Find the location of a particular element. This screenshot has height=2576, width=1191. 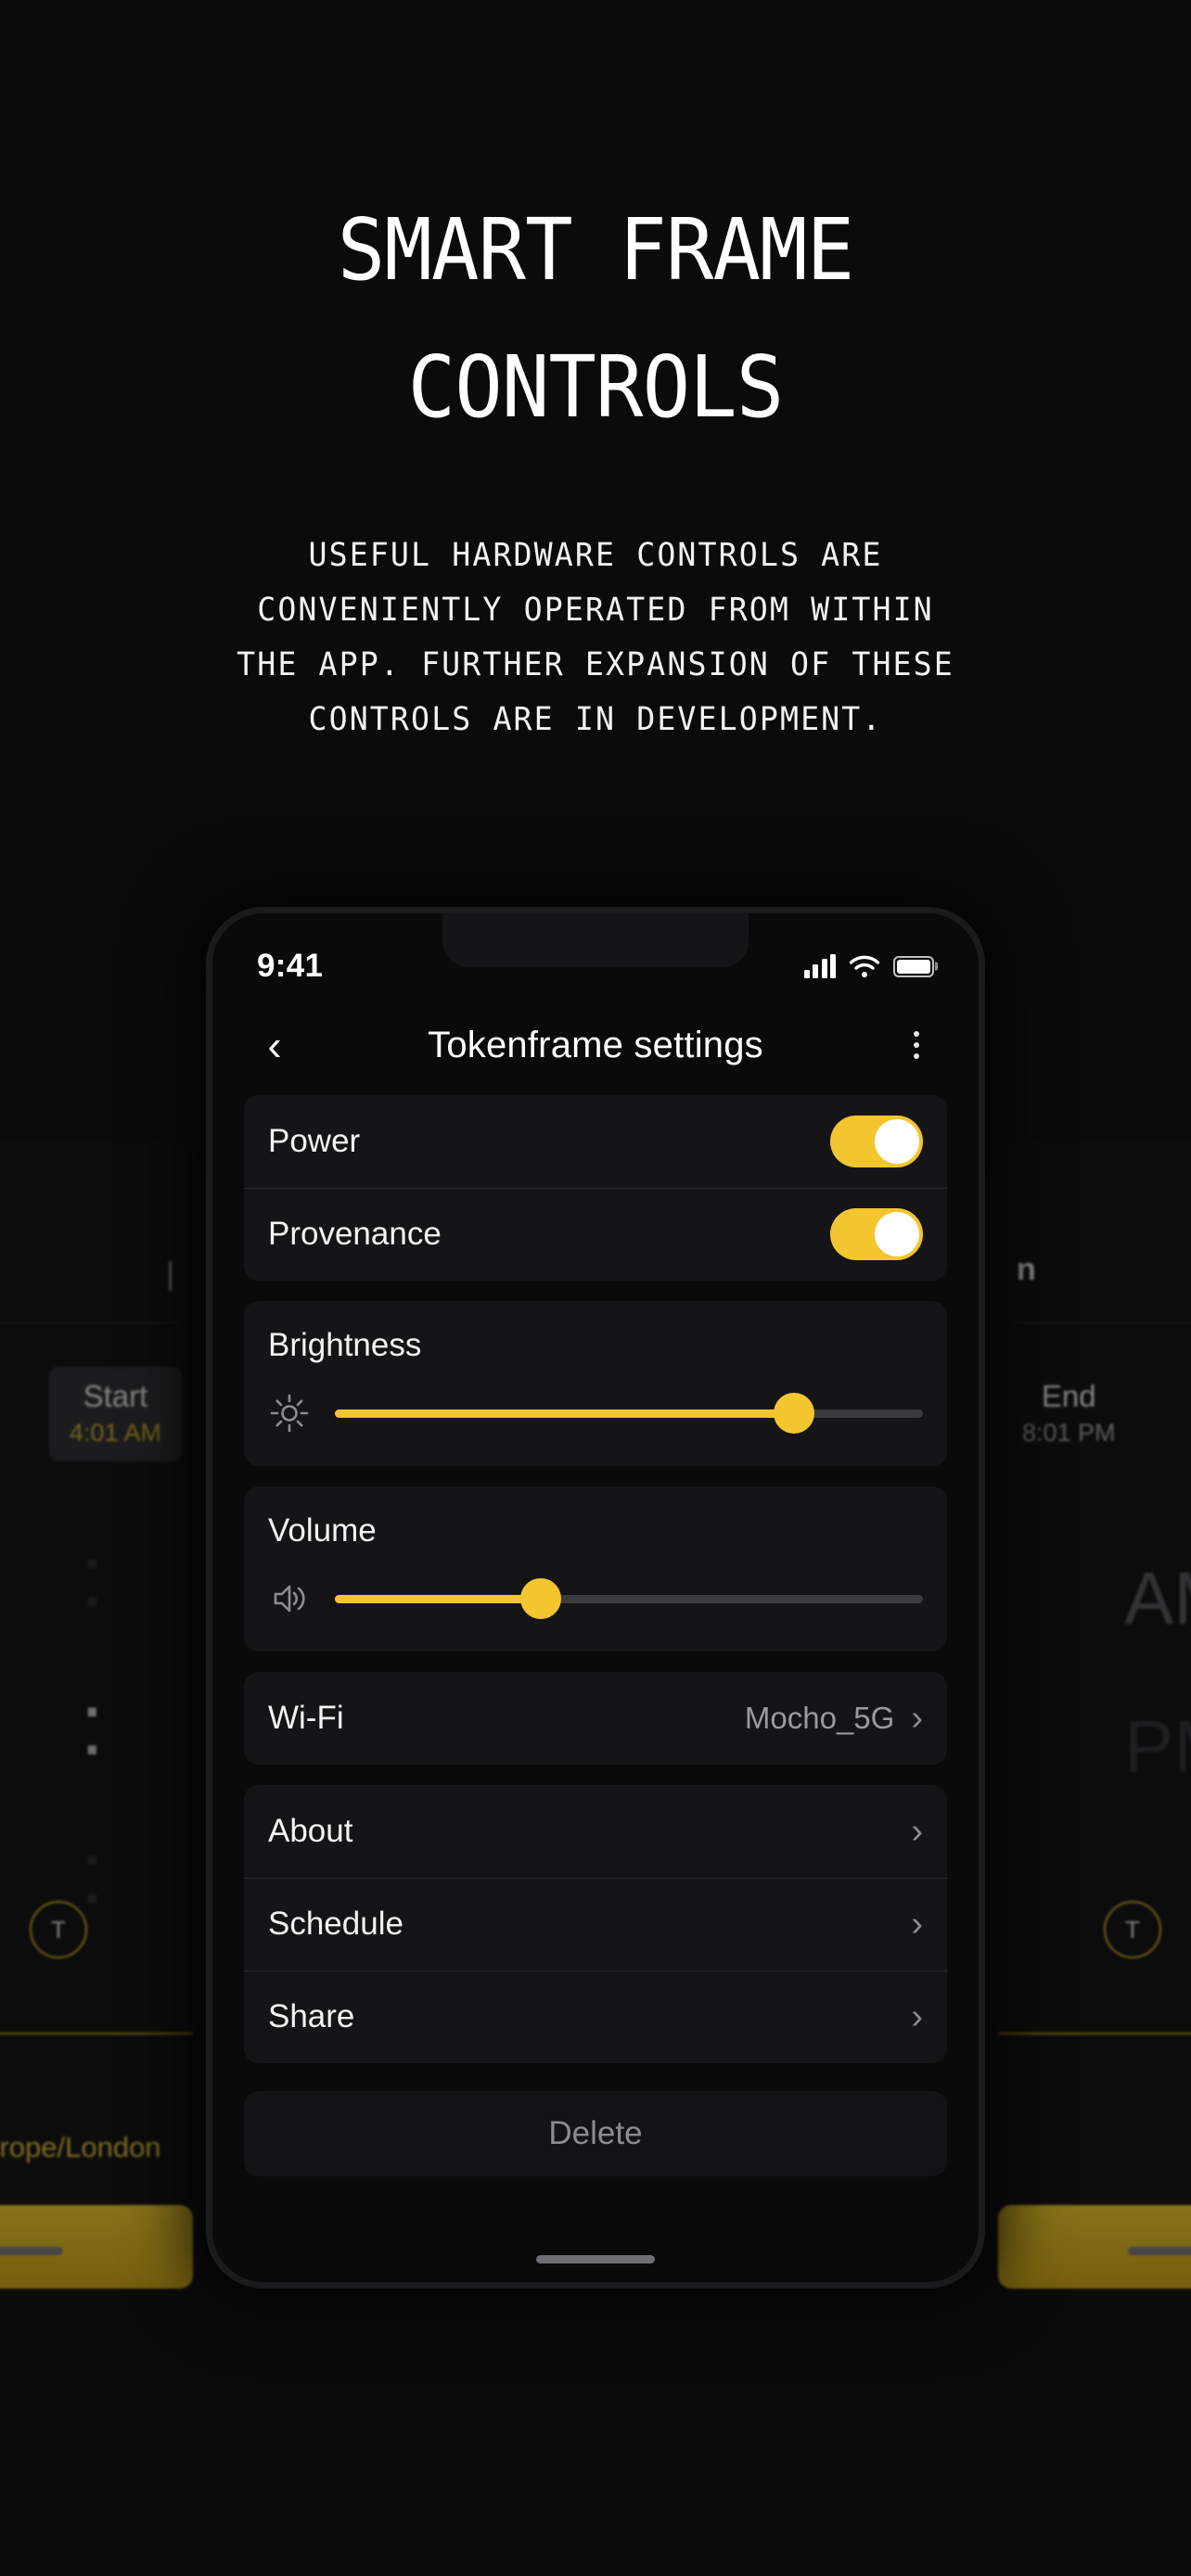

row-schedule: Schedule › is located at coordinates (595, 1924).